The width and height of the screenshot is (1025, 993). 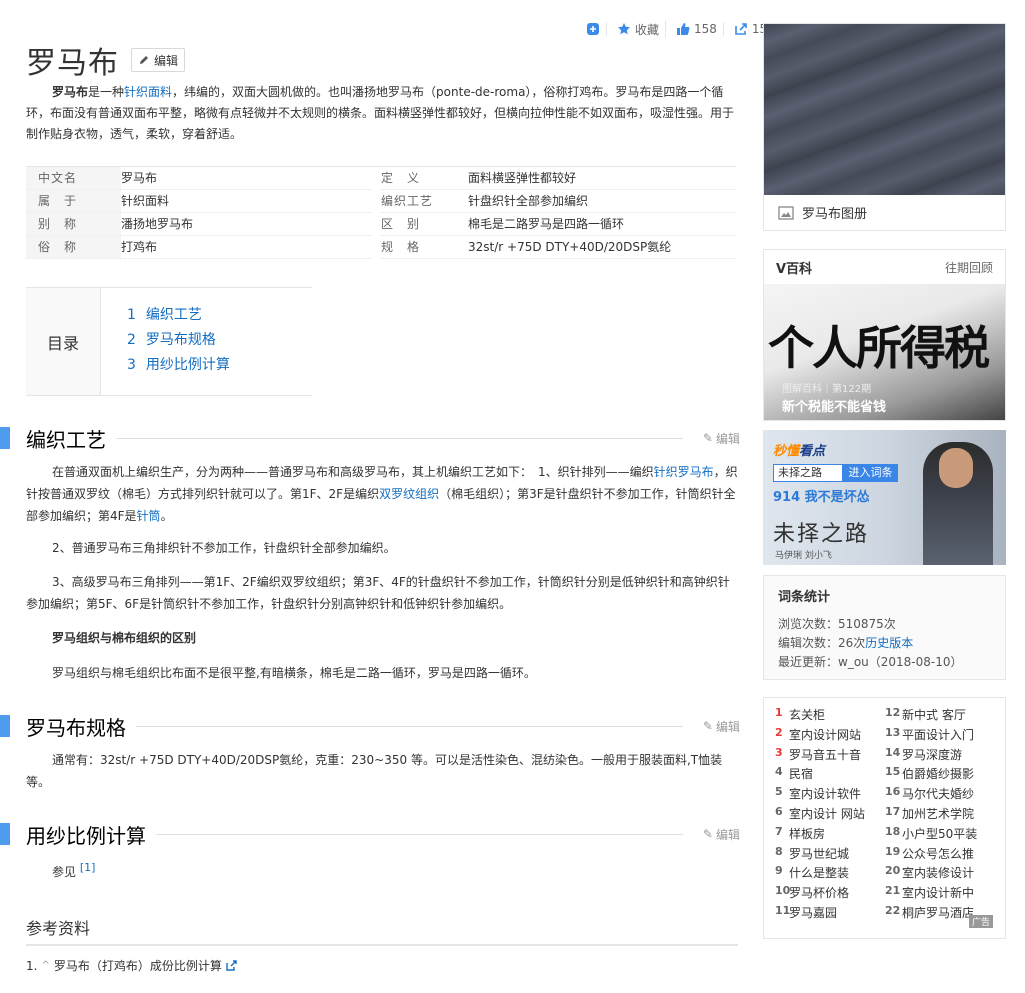 I want to click on hot-label: 罗马嘉园, so click(x=813, y=912).